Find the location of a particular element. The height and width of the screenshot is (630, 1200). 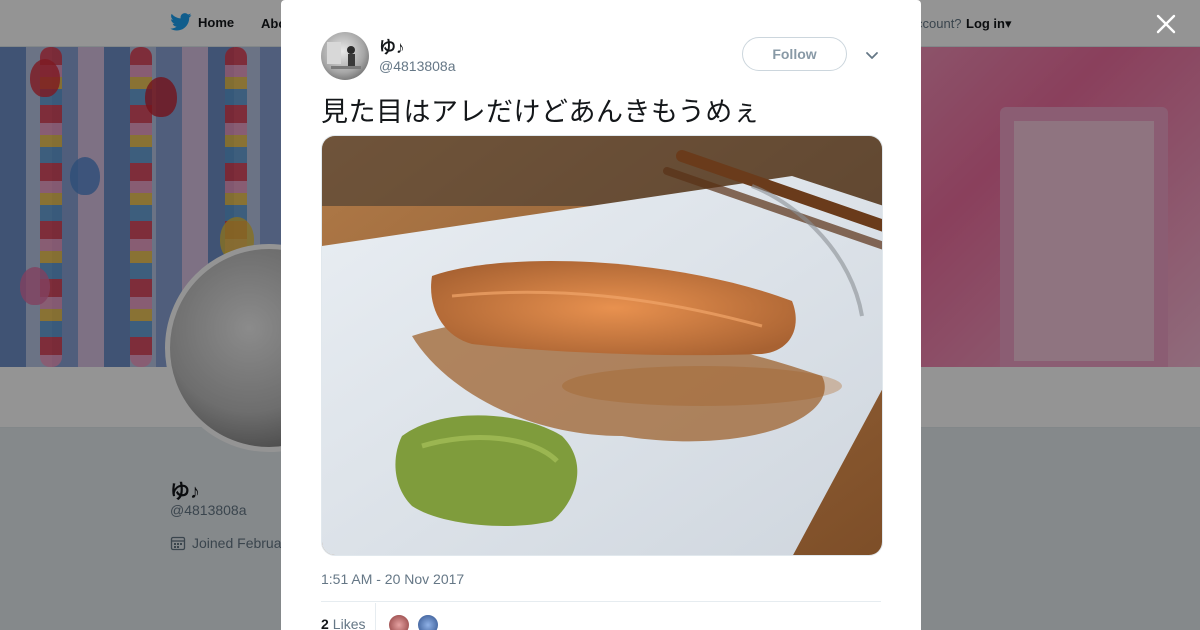

tweet-options-button is located at coordinates (872, 55).